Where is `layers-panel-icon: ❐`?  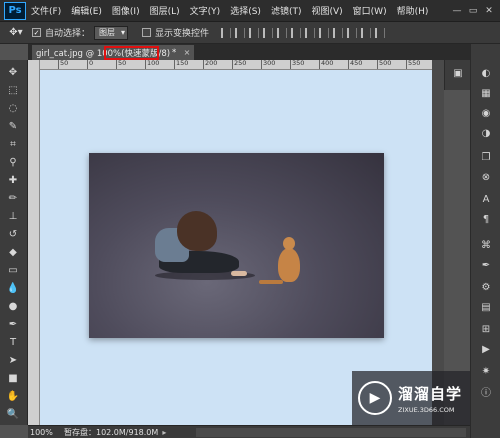 layers-panel-icon: ❐ is located at coordinates (486, 157).